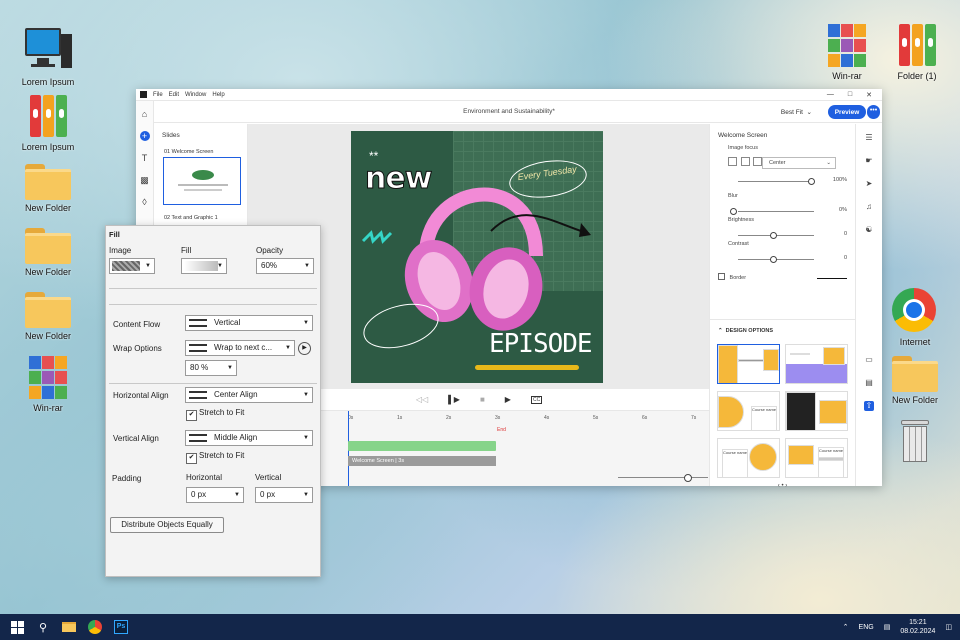 The height and width of the screenshot is (640, 960). What do you see at coordinates (869, 207) in the screenshot?
I see `audio-icon: ♫` at bounding box center [869, 207].